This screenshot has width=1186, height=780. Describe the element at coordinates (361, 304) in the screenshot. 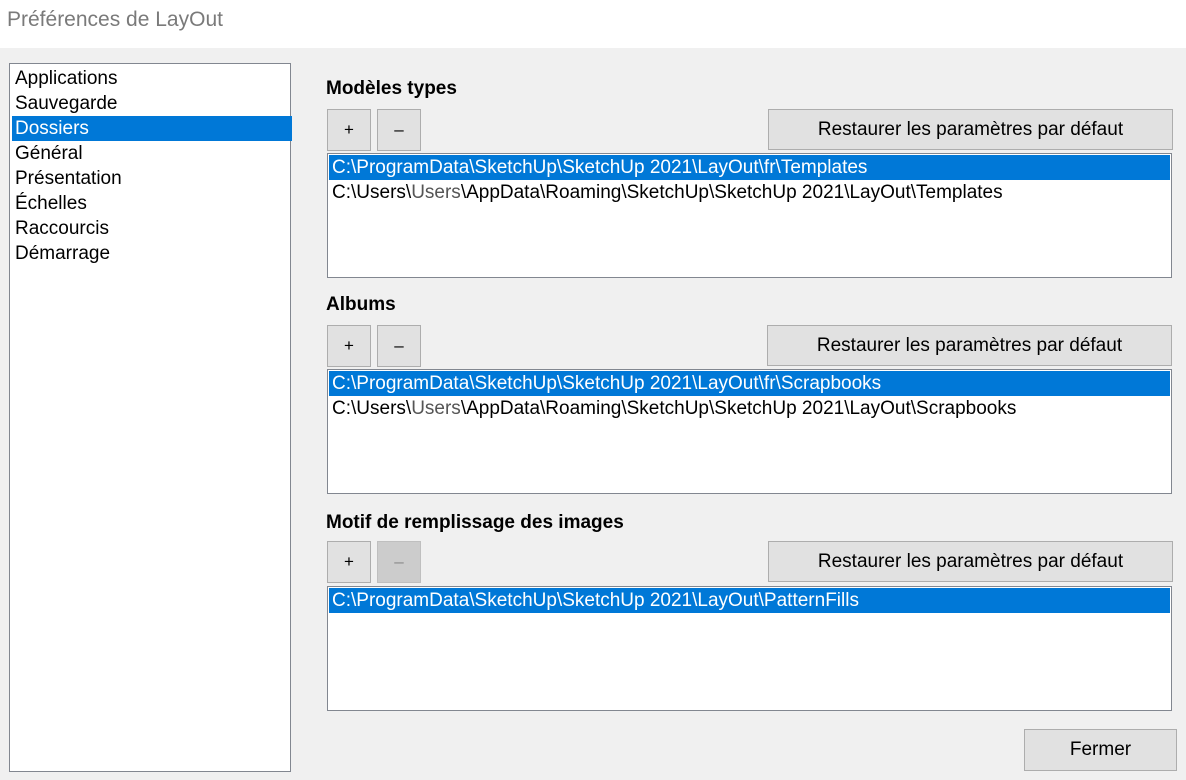

I see `scrapbooks-section-title: Albums` at that location.